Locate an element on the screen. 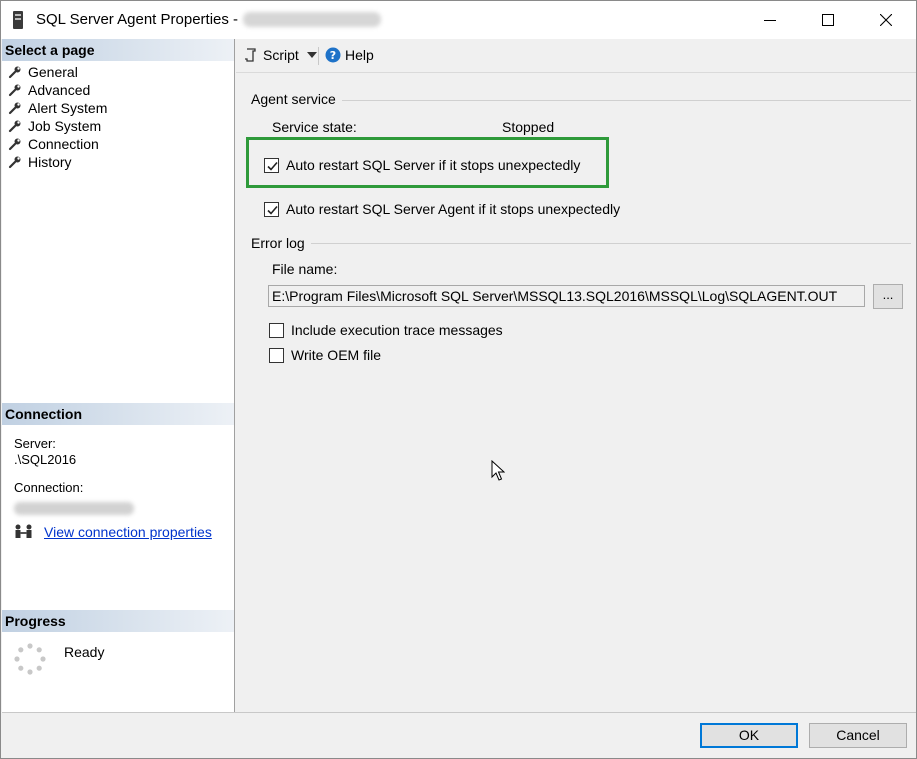  minimize-icon is located at coordinates (770, 20).